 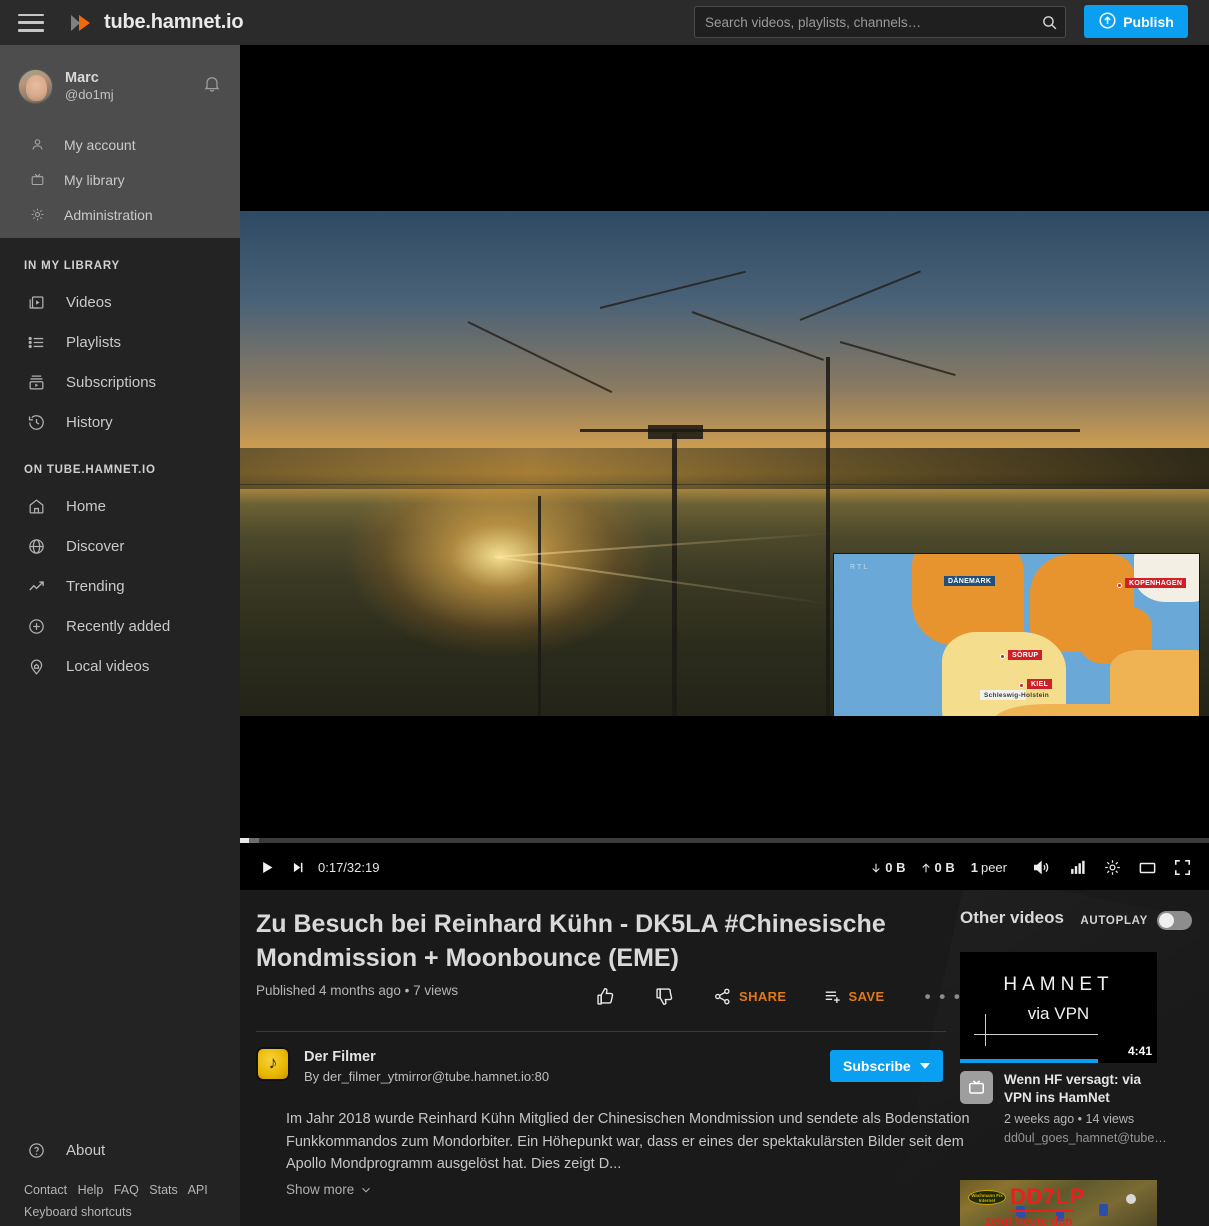 What do you see at coordinates (1021, 685) in the screenshot?
I see `map-dot-kiel` at bounding box center [1021, 685].